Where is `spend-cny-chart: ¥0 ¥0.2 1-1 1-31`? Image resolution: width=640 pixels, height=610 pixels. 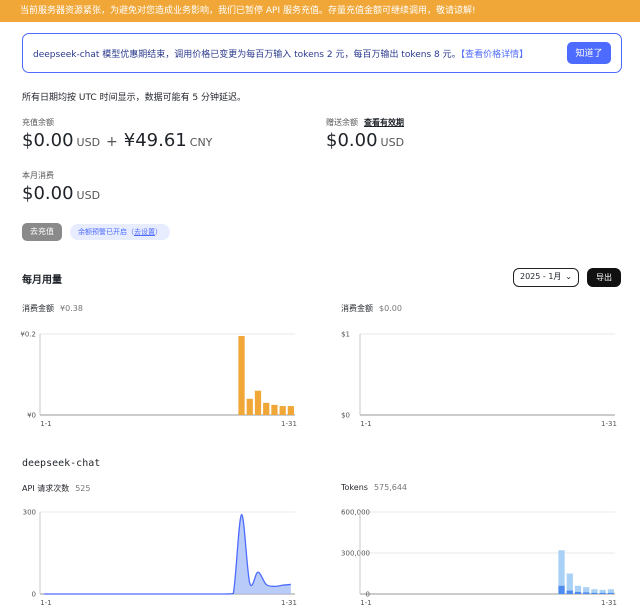
spend-cny-chart: ¥0 ¥0.2 1-1 1-31 is located at coordinates (158, 380).